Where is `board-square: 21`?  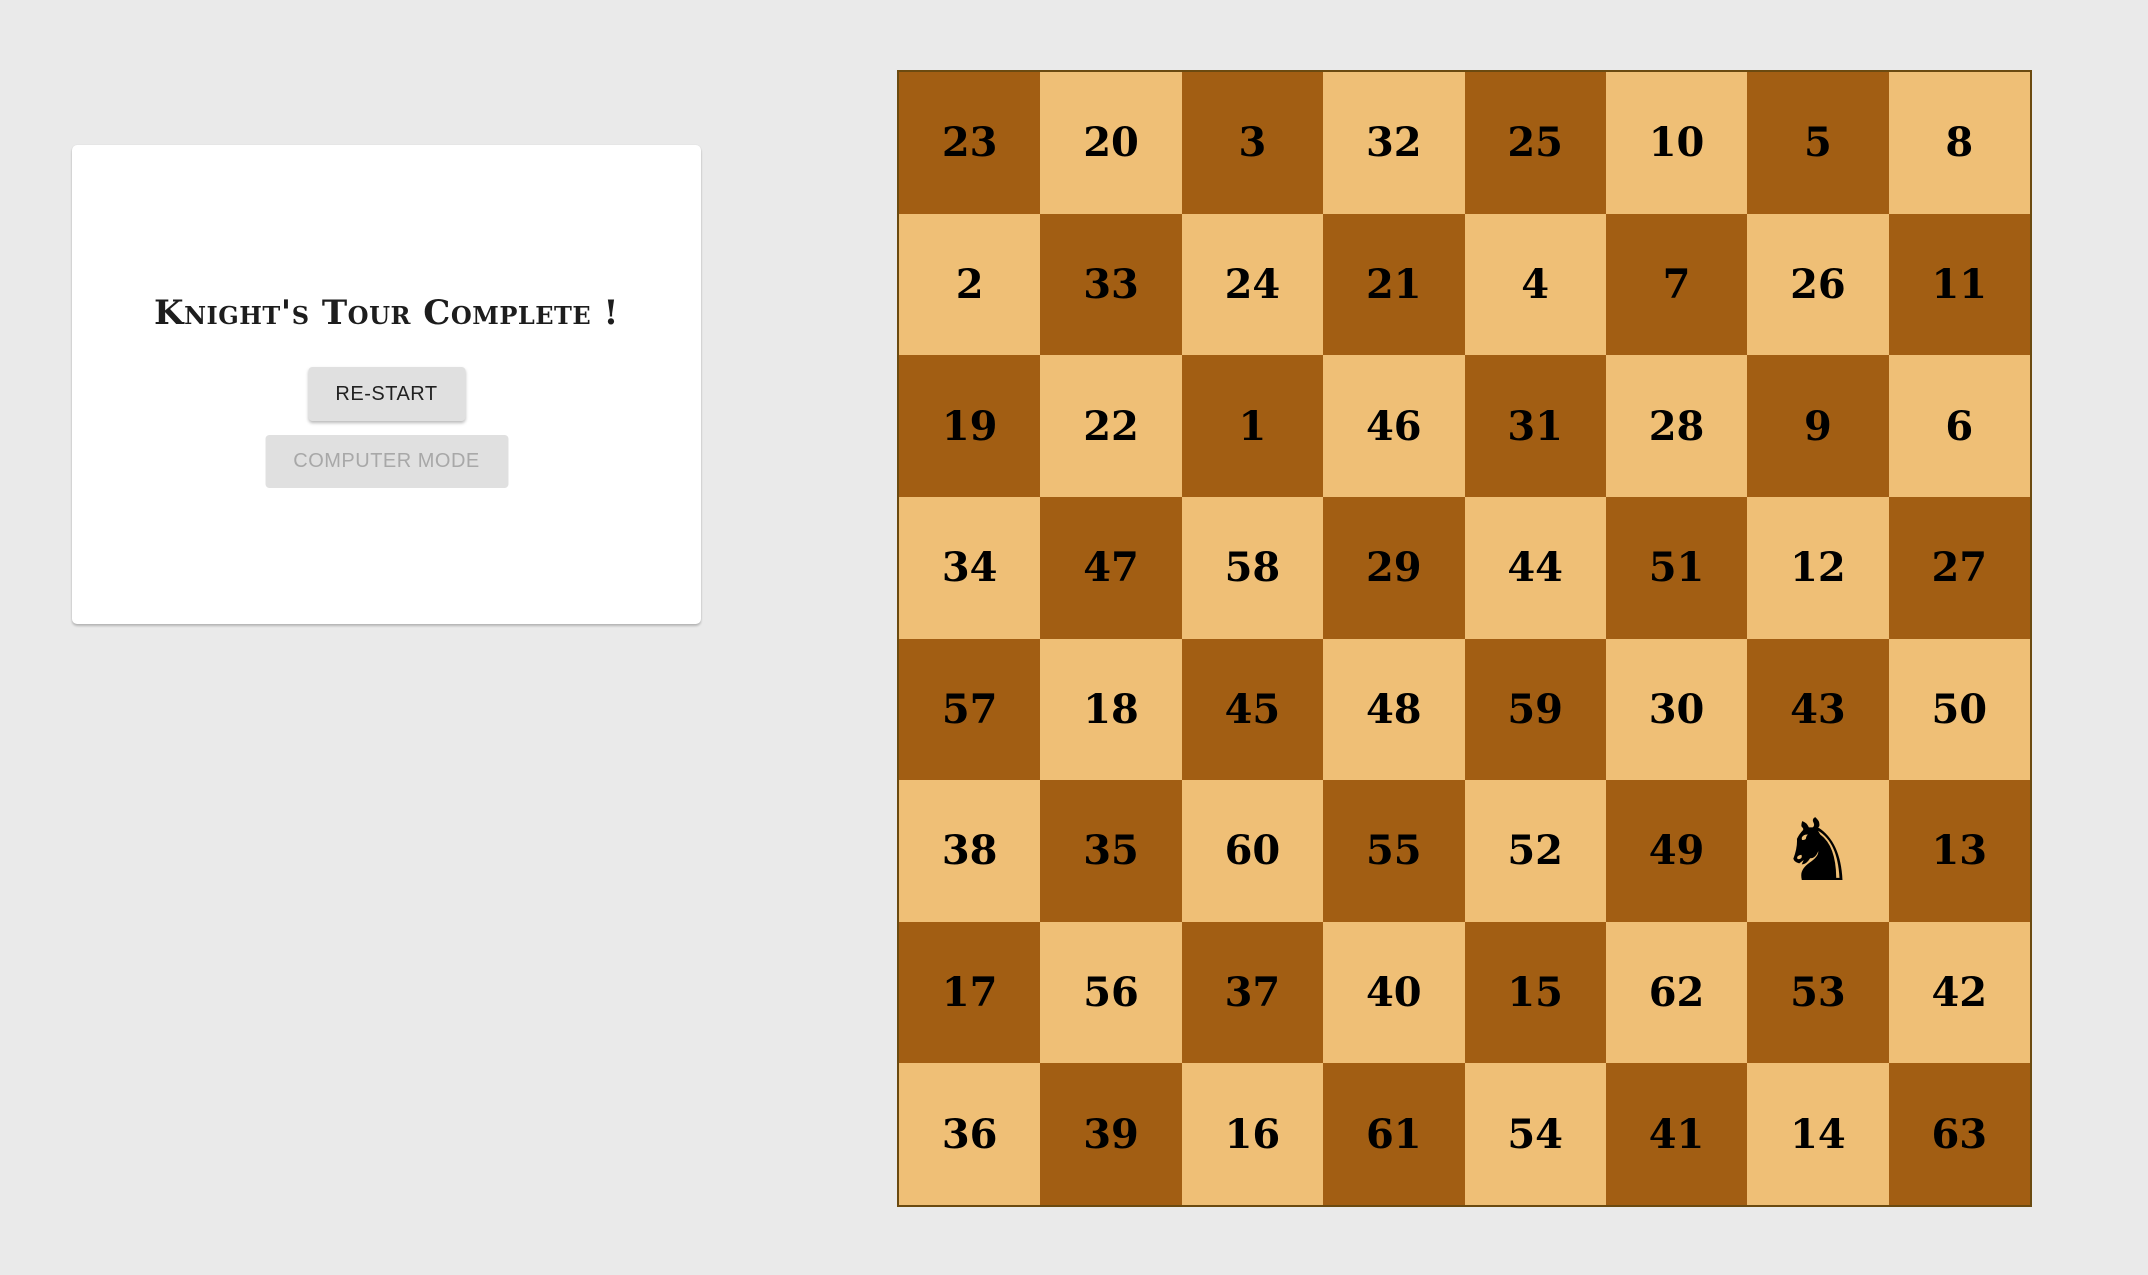
board-square: 21 is located at coordinates (1394, 284).